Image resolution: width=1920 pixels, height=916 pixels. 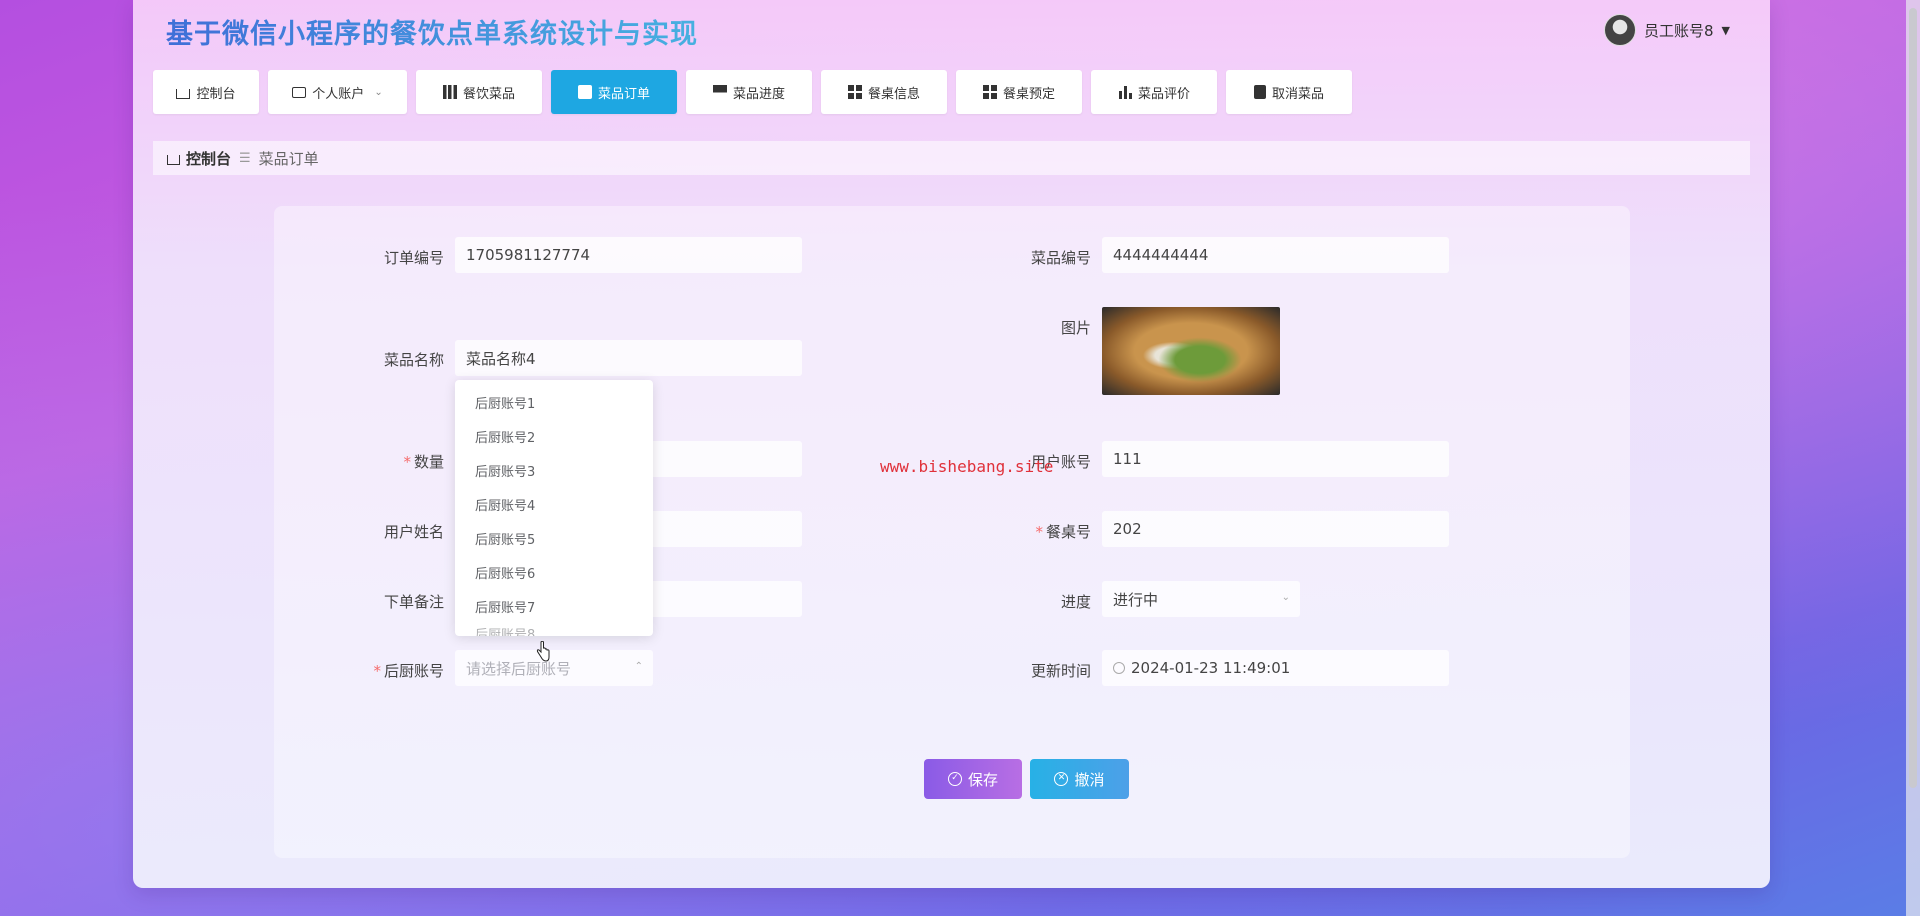 I want to click on dropdown-option: 后厨账号8, so click(x=554, y=631).